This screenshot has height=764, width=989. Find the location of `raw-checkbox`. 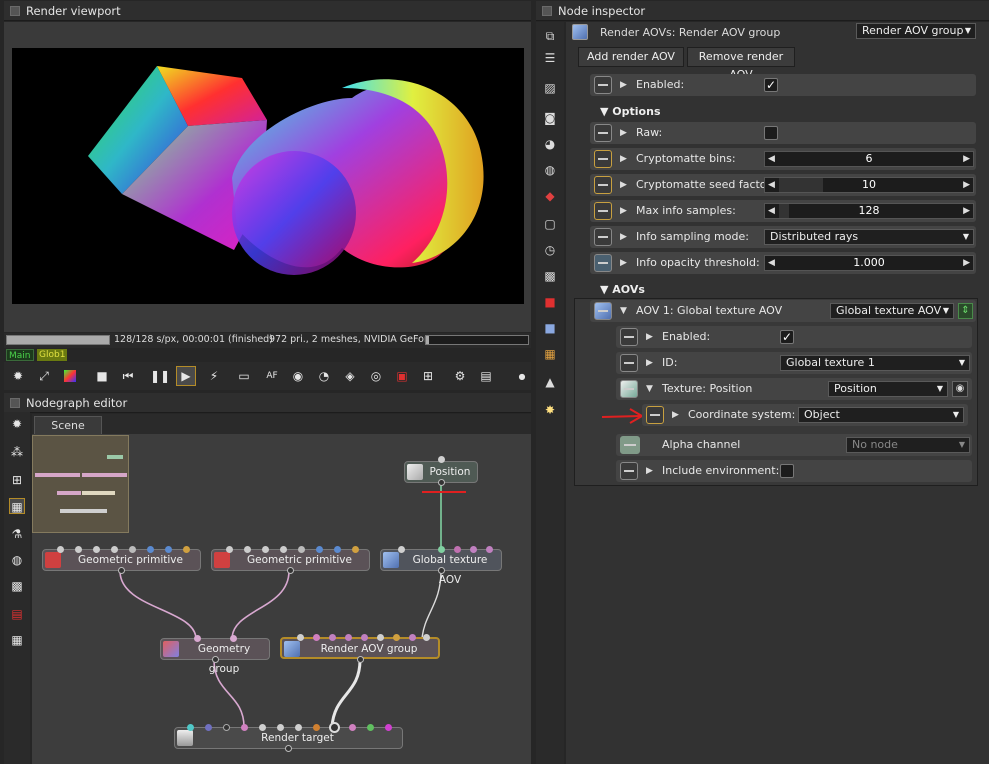

raw-checkbox is located at coordinates (771, 133).